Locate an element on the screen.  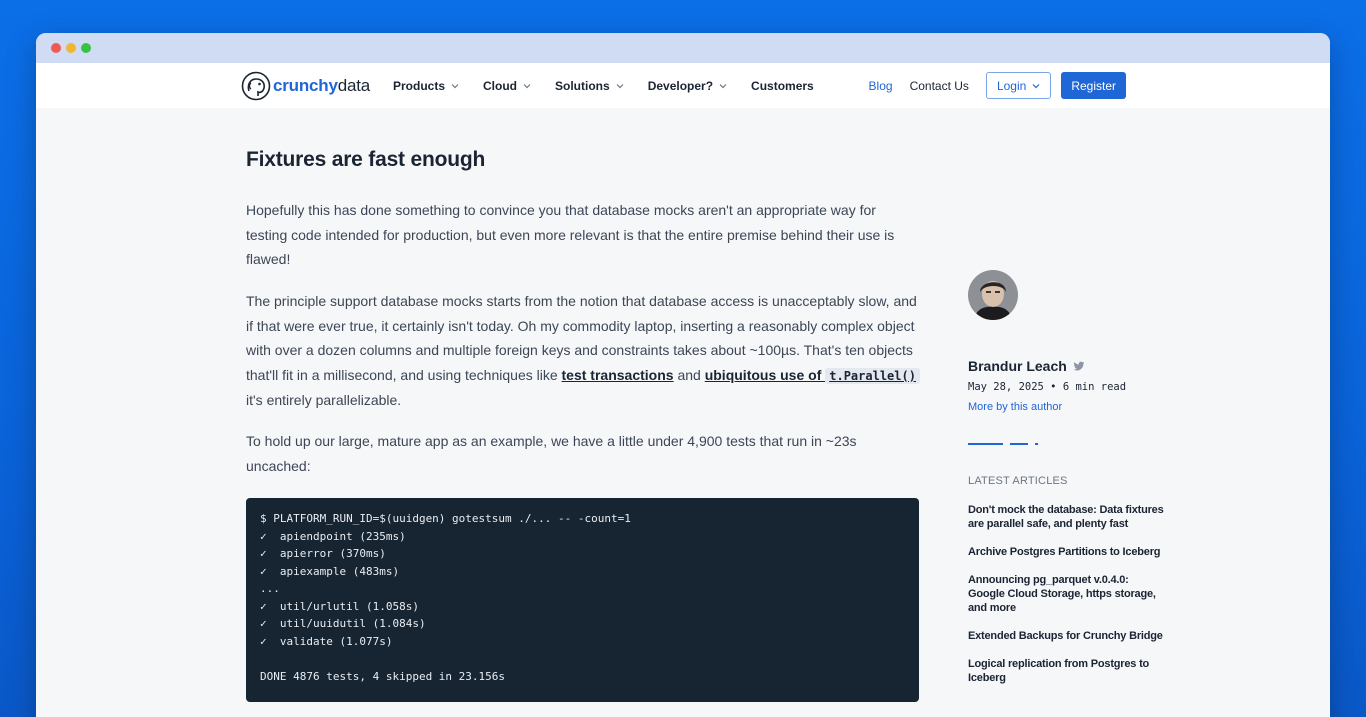
section-heading: Fixtures are fast enough is located at coordinates (366, 159).